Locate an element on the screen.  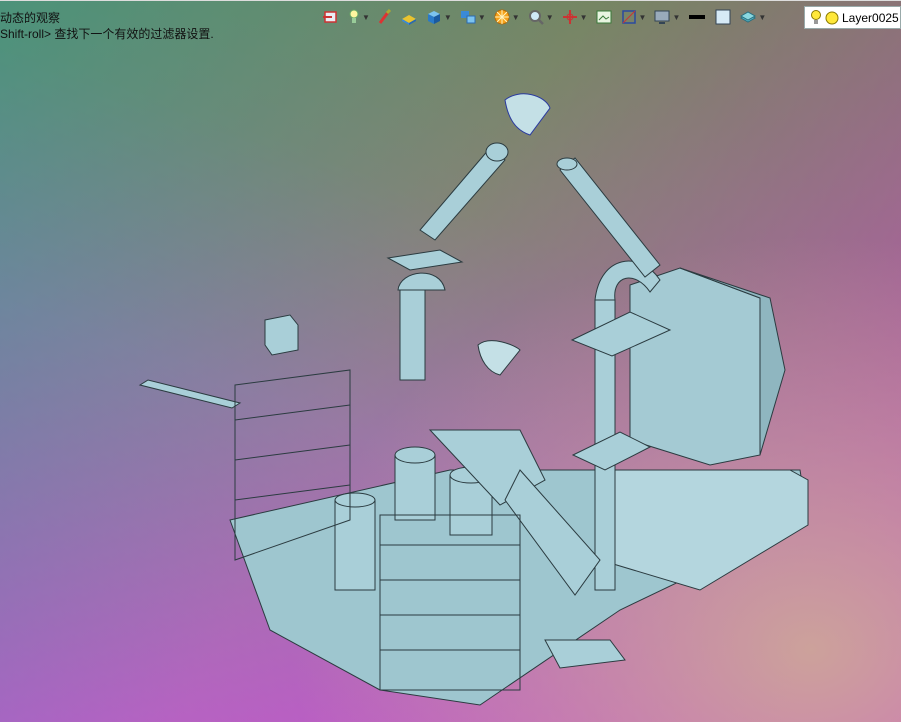
line-color-button is located at coordinates (697, 17).